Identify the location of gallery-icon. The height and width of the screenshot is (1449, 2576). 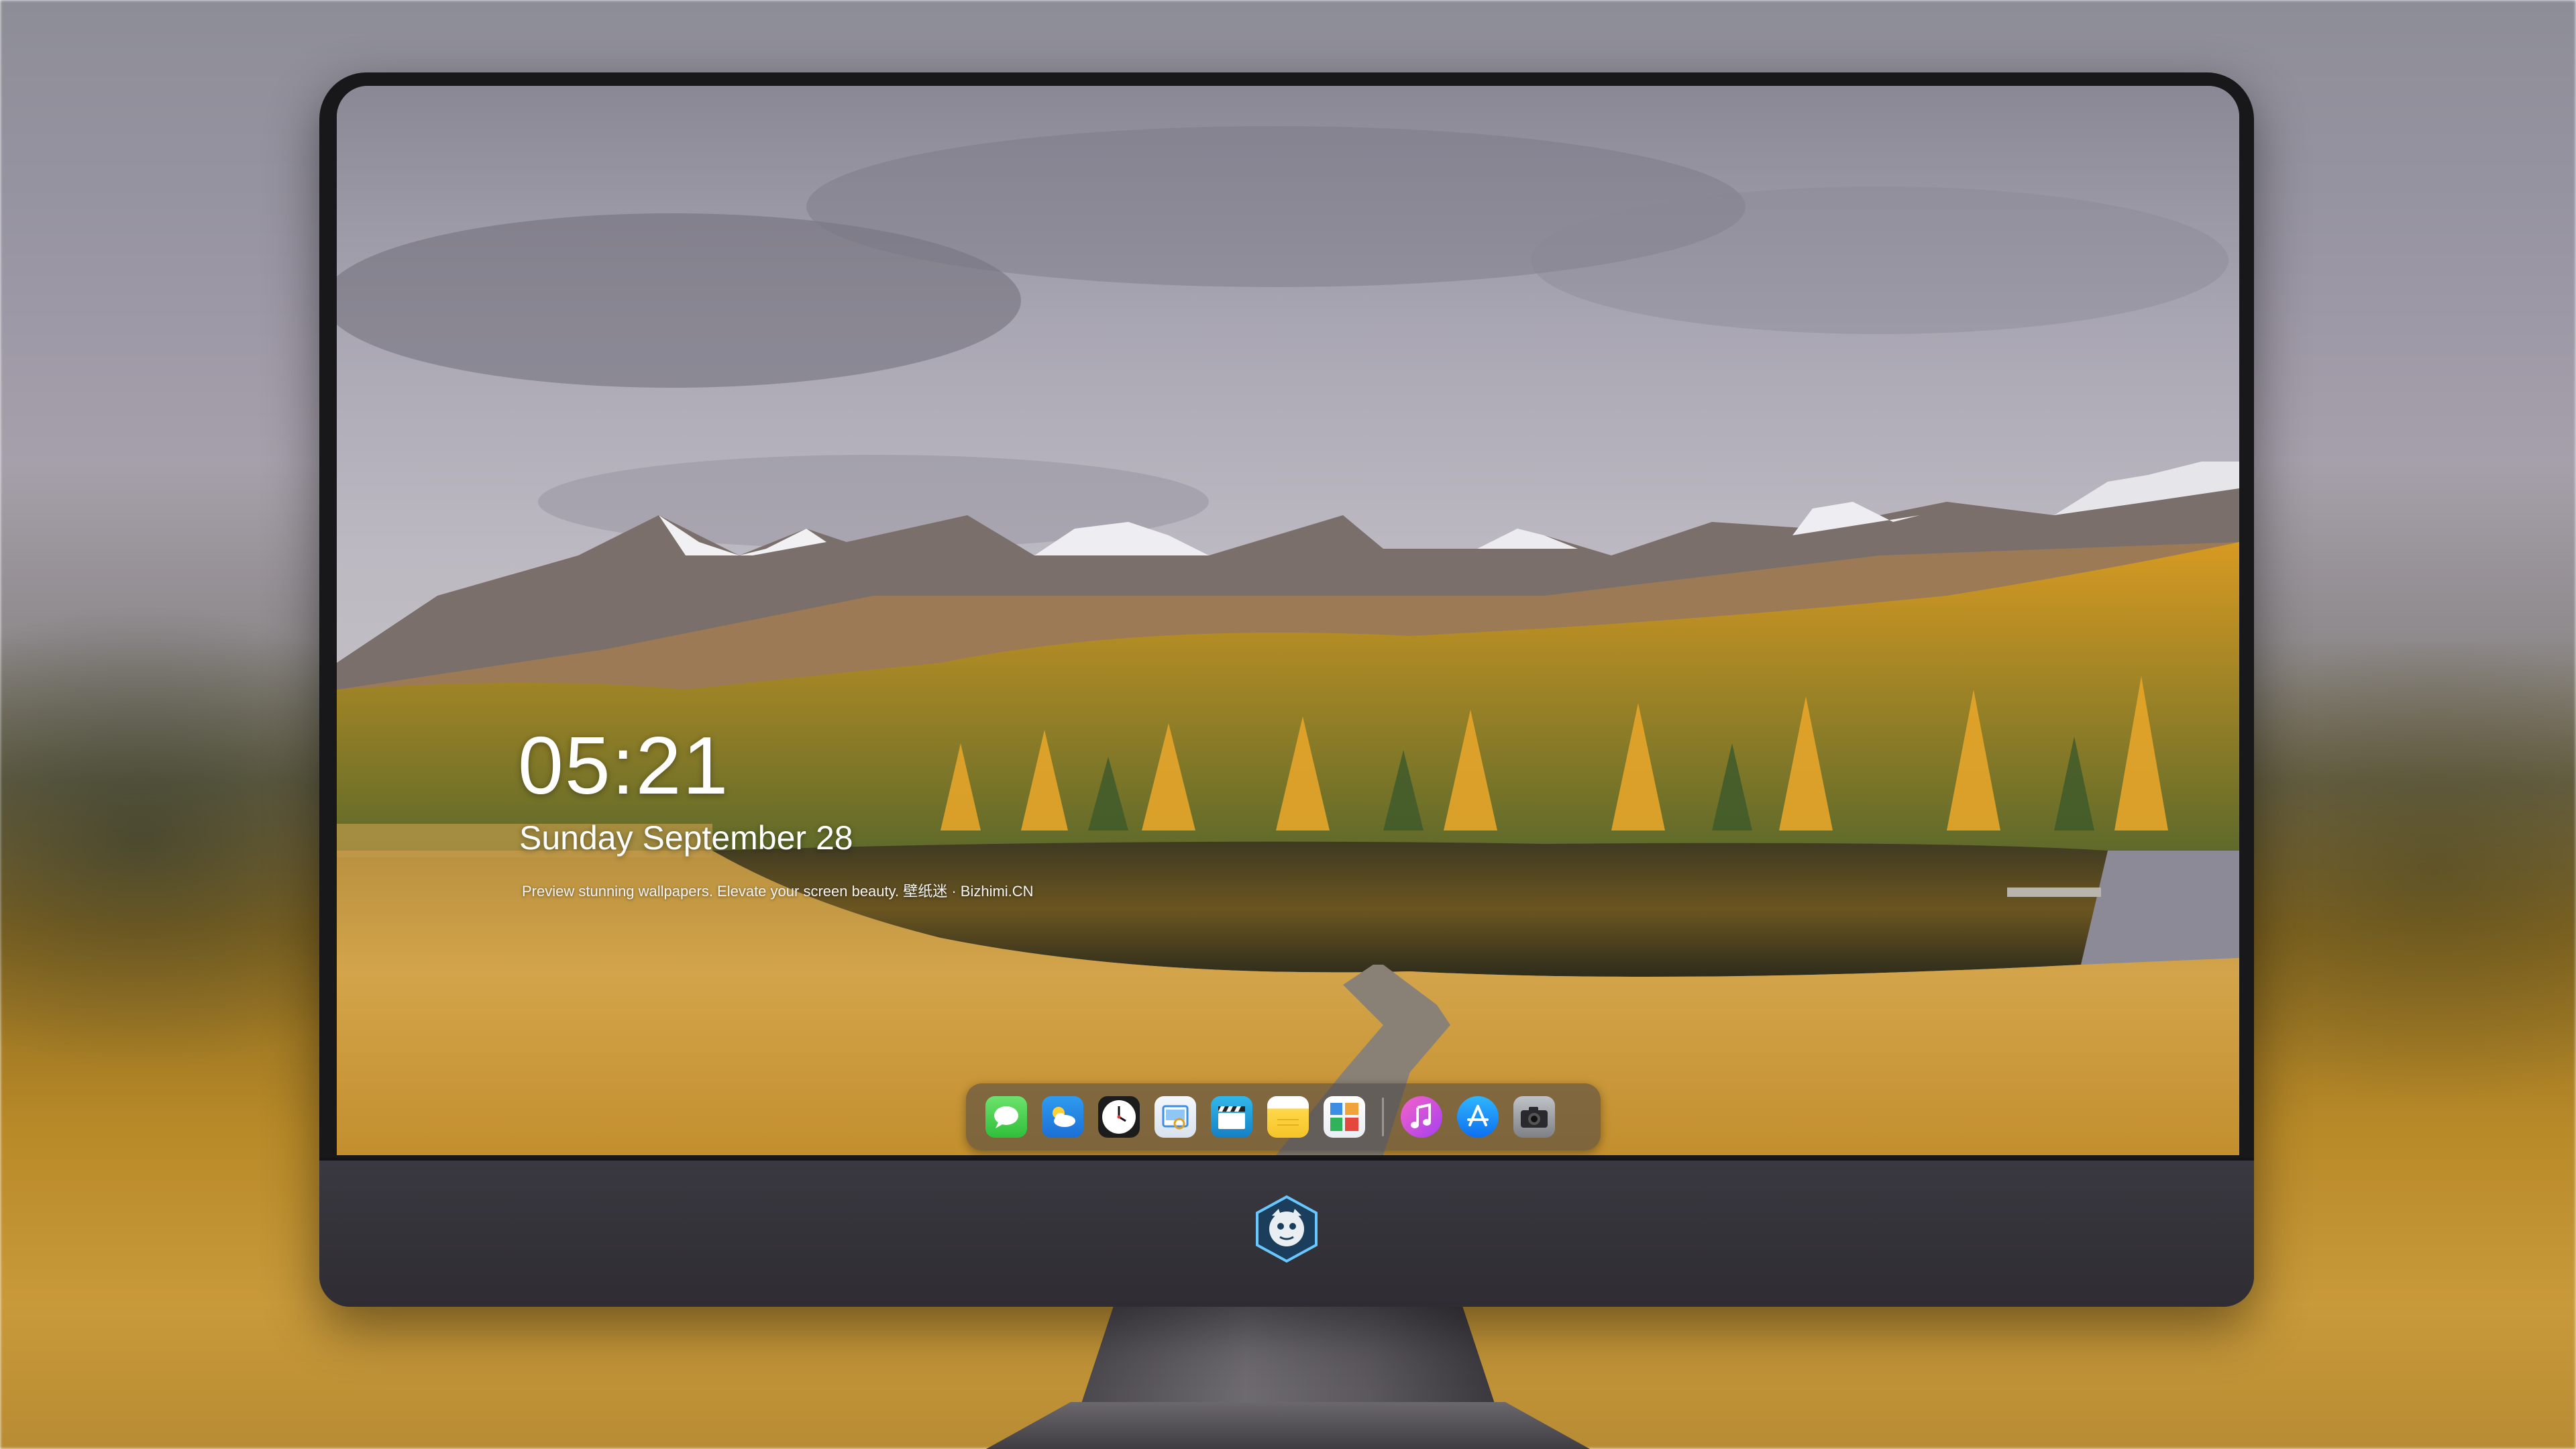
(1344, 1117).